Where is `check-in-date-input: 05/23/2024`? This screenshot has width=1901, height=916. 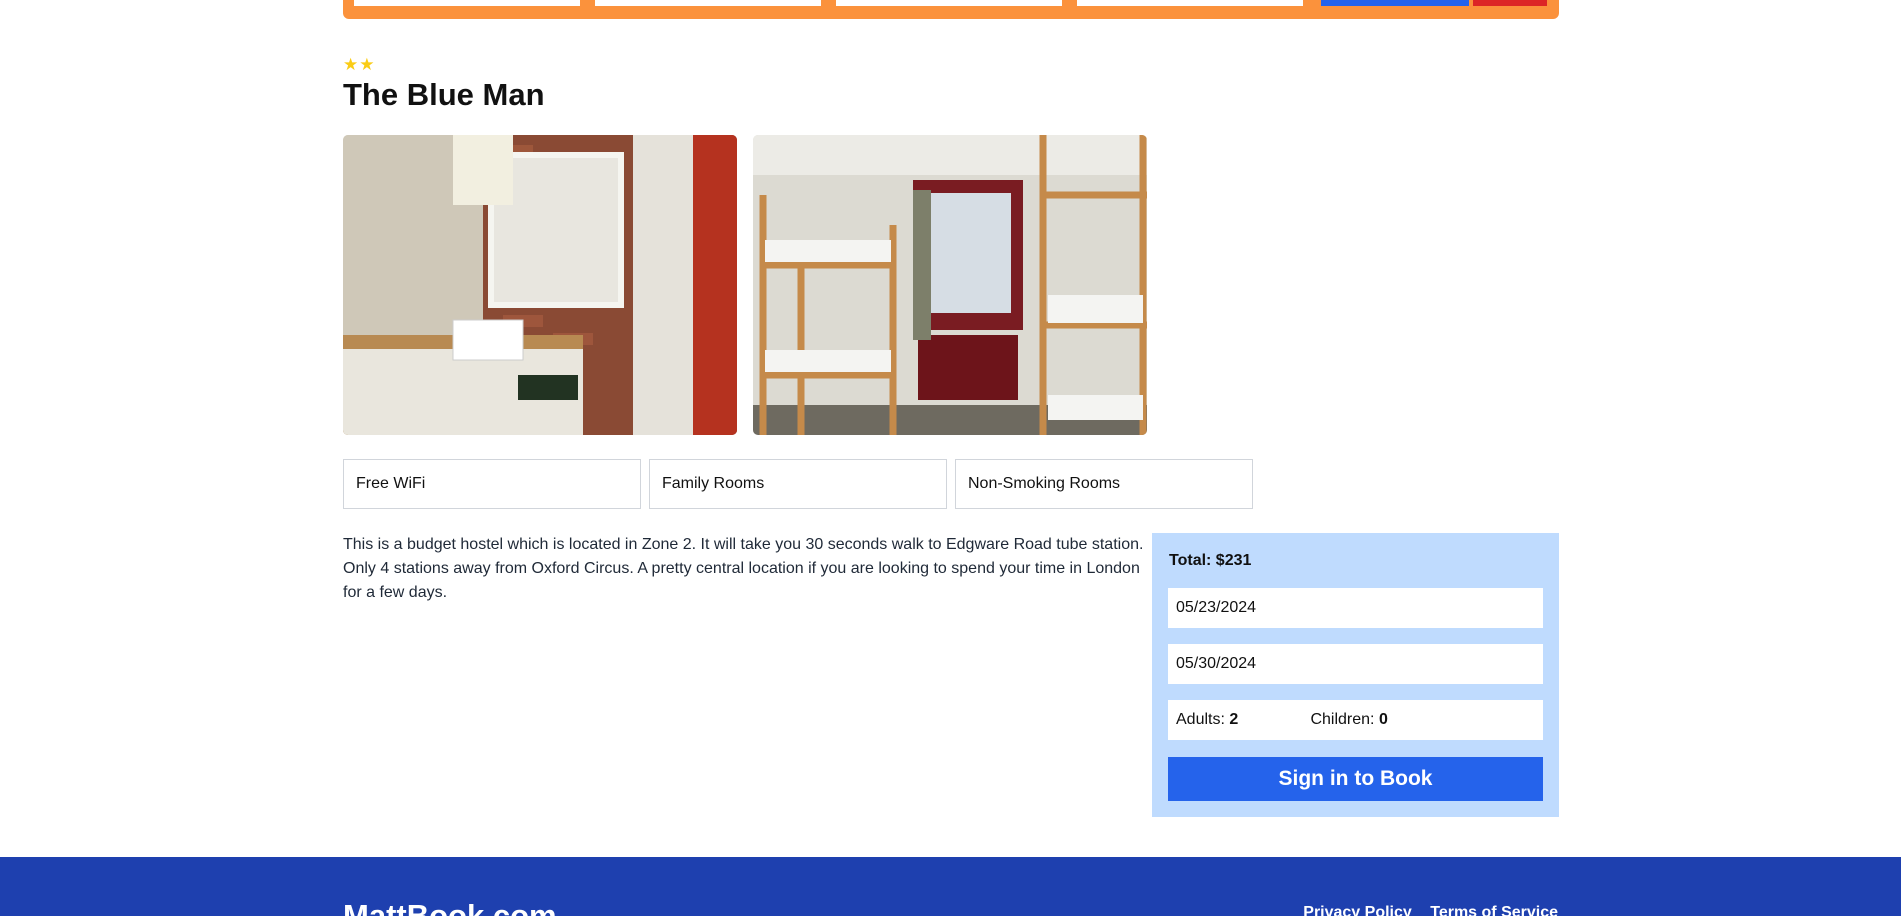 check-in-date-input: 05/23/2024 is located at coordinates (1355, 608).